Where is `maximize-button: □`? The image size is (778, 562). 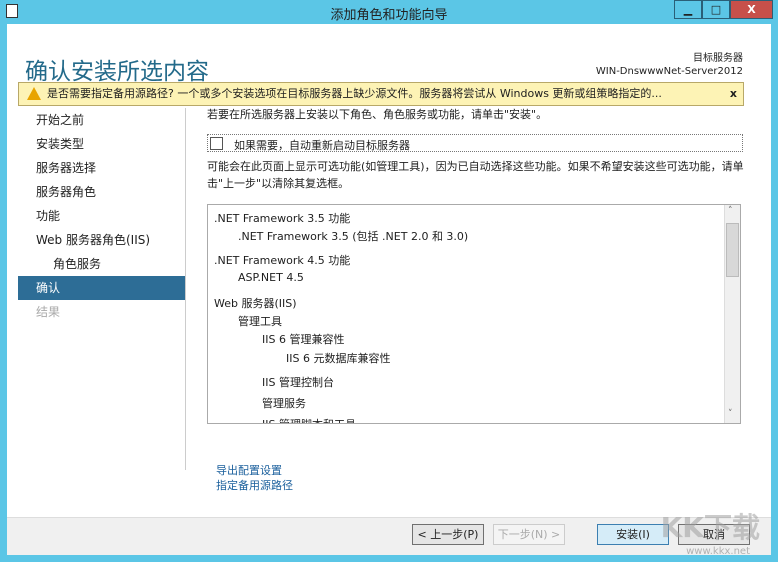 maximize-button: □ is located at coordinates (716, 9).